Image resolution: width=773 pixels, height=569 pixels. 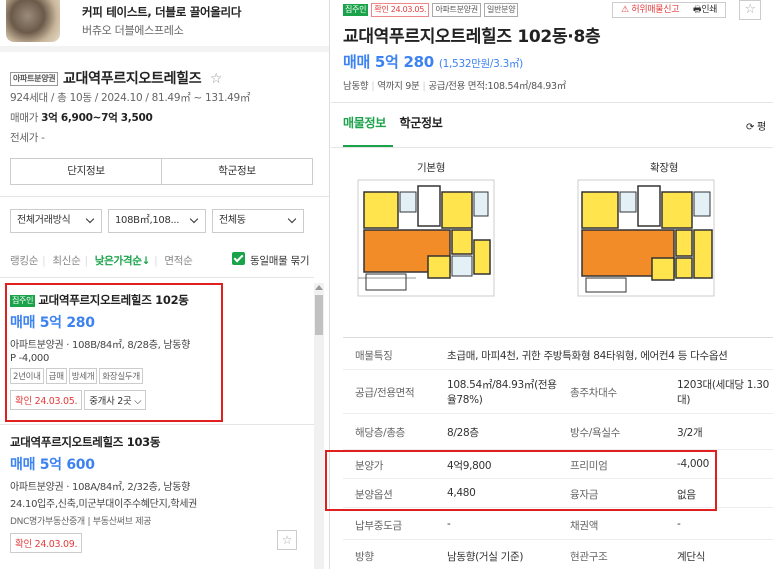 I want to click on sort-area: 면적순, so click(x=178, y=261).